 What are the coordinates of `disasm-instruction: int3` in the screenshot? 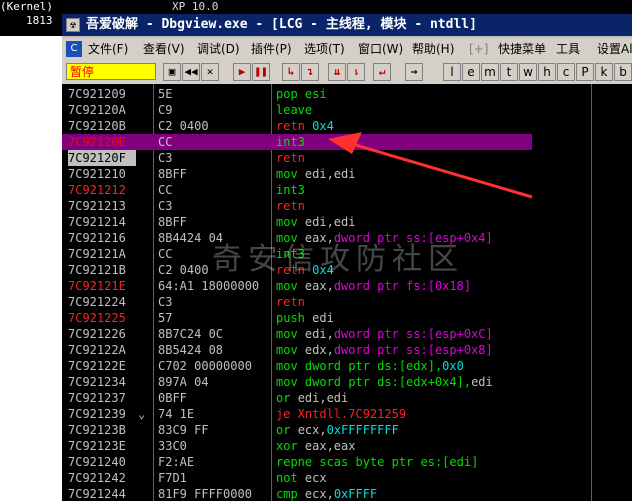 It's located at (290, 142).